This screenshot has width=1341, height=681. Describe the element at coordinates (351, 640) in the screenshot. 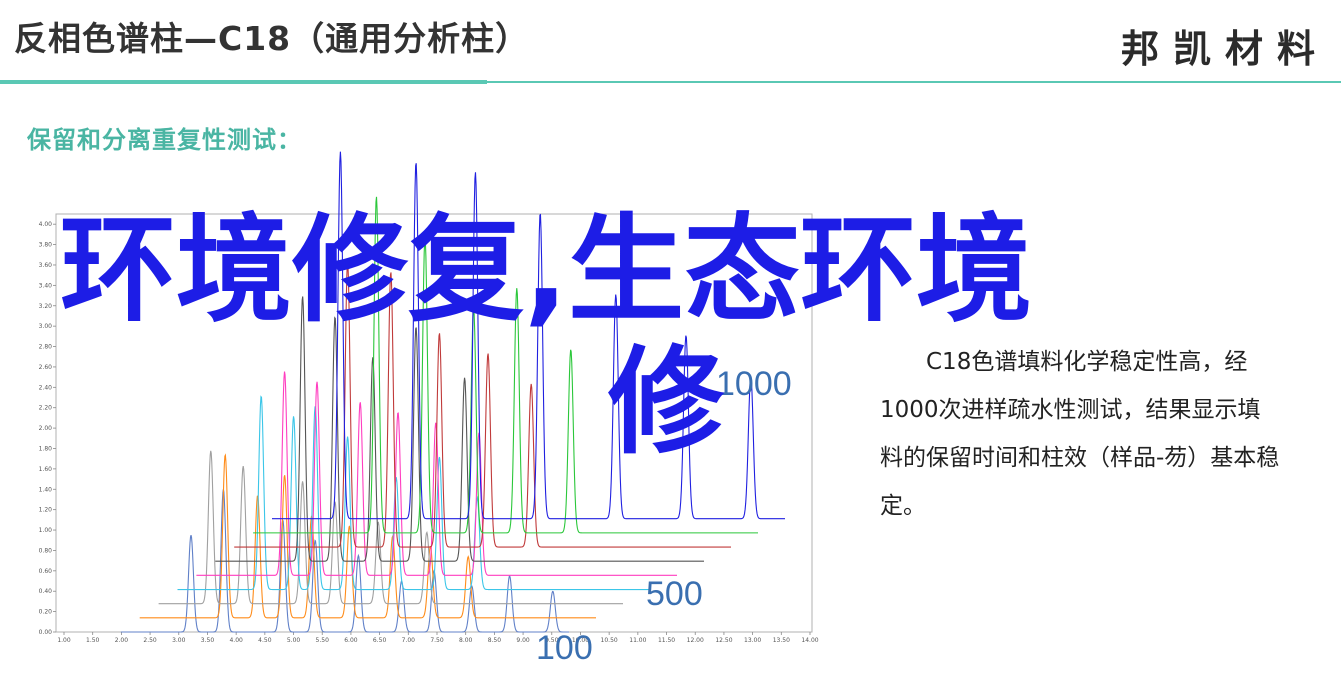

I see `x-tick-label: 6.00` at that location.